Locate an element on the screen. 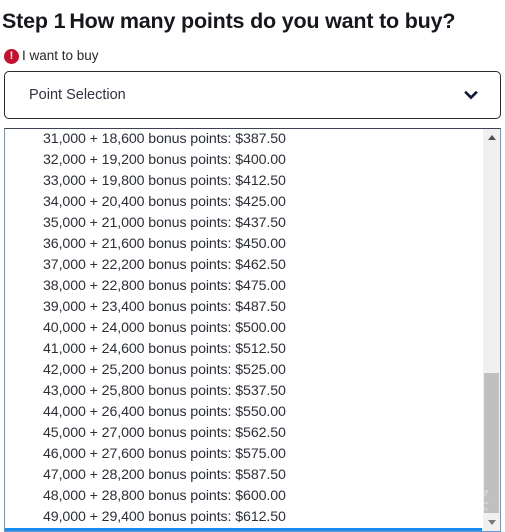 The image size is (505, 532). list-item: 45,000 + 27,000 bonus points: $562.50 is located at coordinates (243, 433).